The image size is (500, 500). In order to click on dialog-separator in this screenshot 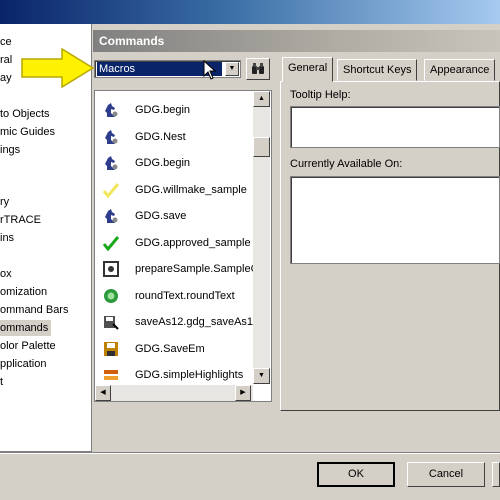, I will do `click(250, 453)`.